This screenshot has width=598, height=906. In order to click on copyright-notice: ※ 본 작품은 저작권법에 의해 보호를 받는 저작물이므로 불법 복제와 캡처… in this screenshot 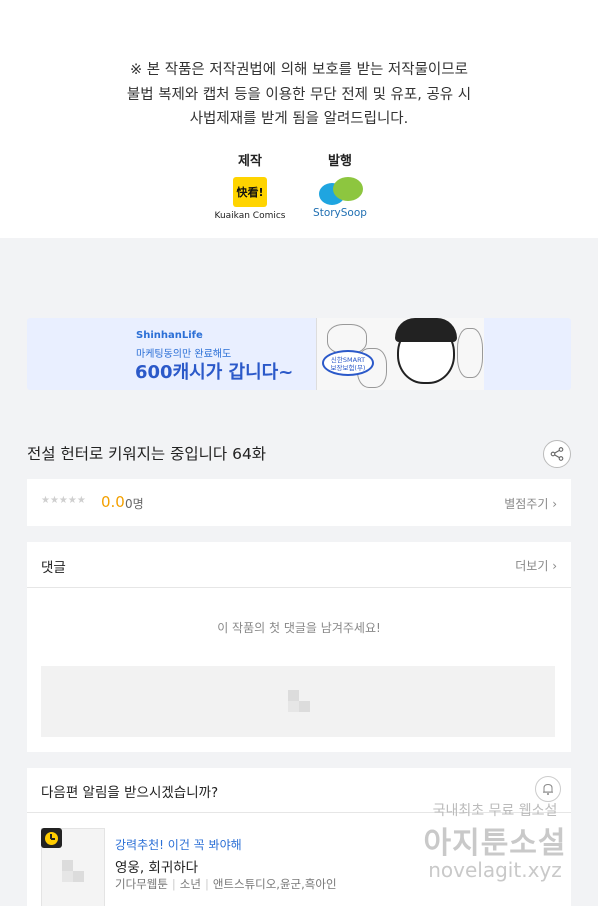, I will do `click(299, 95)`.